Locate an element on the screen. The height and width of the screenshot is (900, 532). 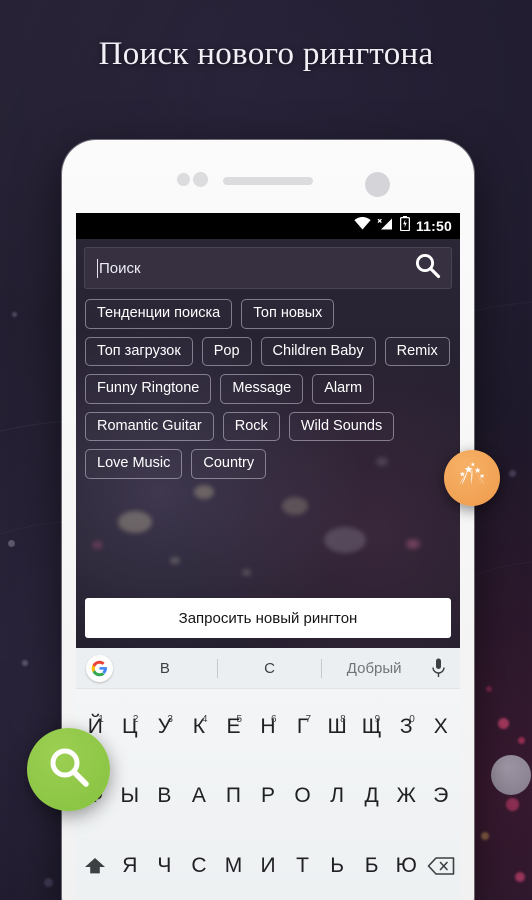
request-ringtone-button: Запросить новый рингтон is located at coordinates (268, 618).